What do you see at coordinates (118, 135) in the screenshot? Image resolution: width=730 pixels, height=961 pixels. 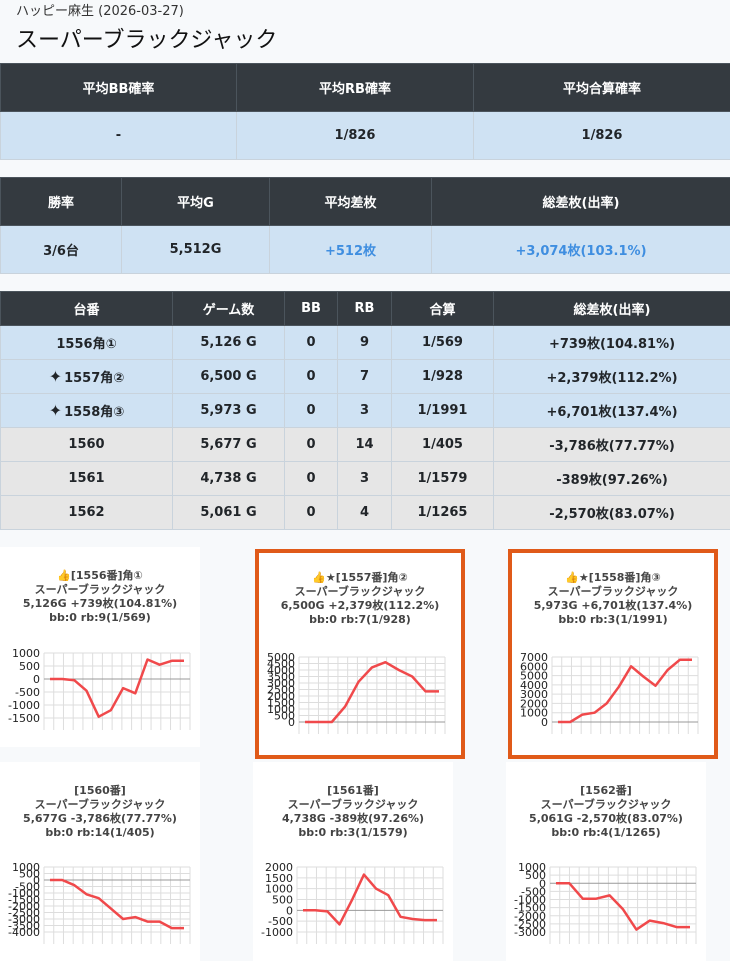 I see `value-avg-bb: -` at bounding box center [118, 135].